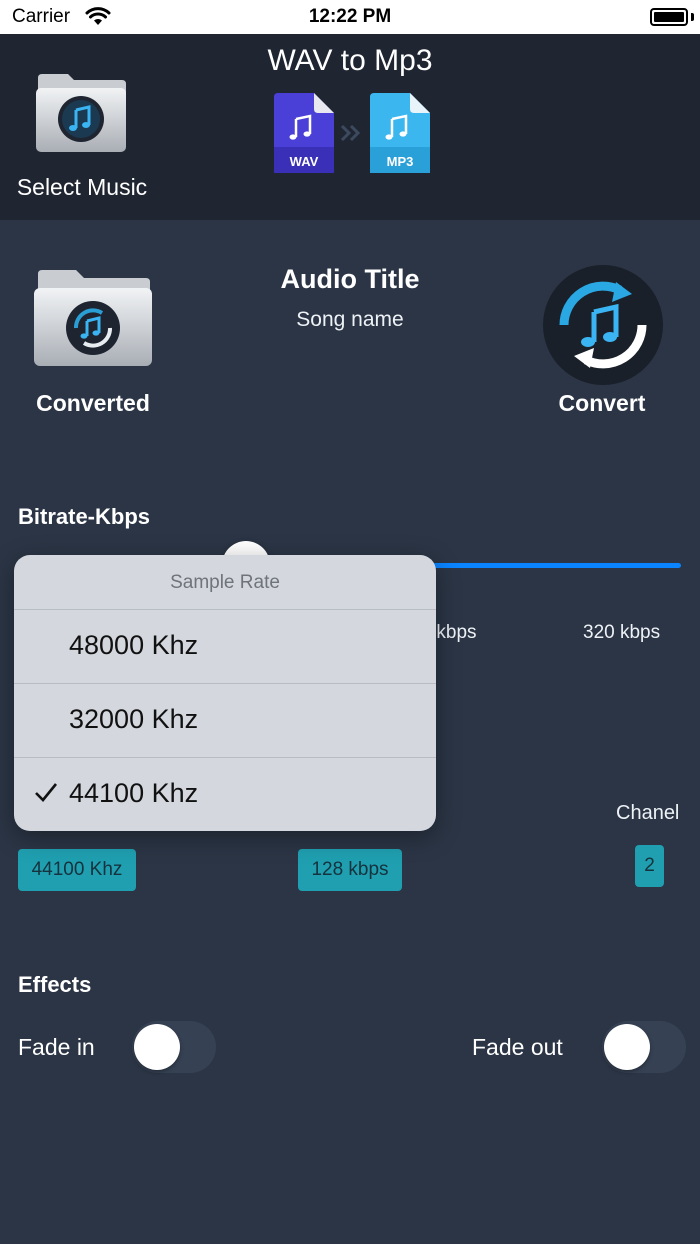 This screenshot has width=700, height=1244. What do you see at coordinates (400, 161) in the screenshot?
I see `mp3-format-label: MP3` at bounding box center [400, 161].